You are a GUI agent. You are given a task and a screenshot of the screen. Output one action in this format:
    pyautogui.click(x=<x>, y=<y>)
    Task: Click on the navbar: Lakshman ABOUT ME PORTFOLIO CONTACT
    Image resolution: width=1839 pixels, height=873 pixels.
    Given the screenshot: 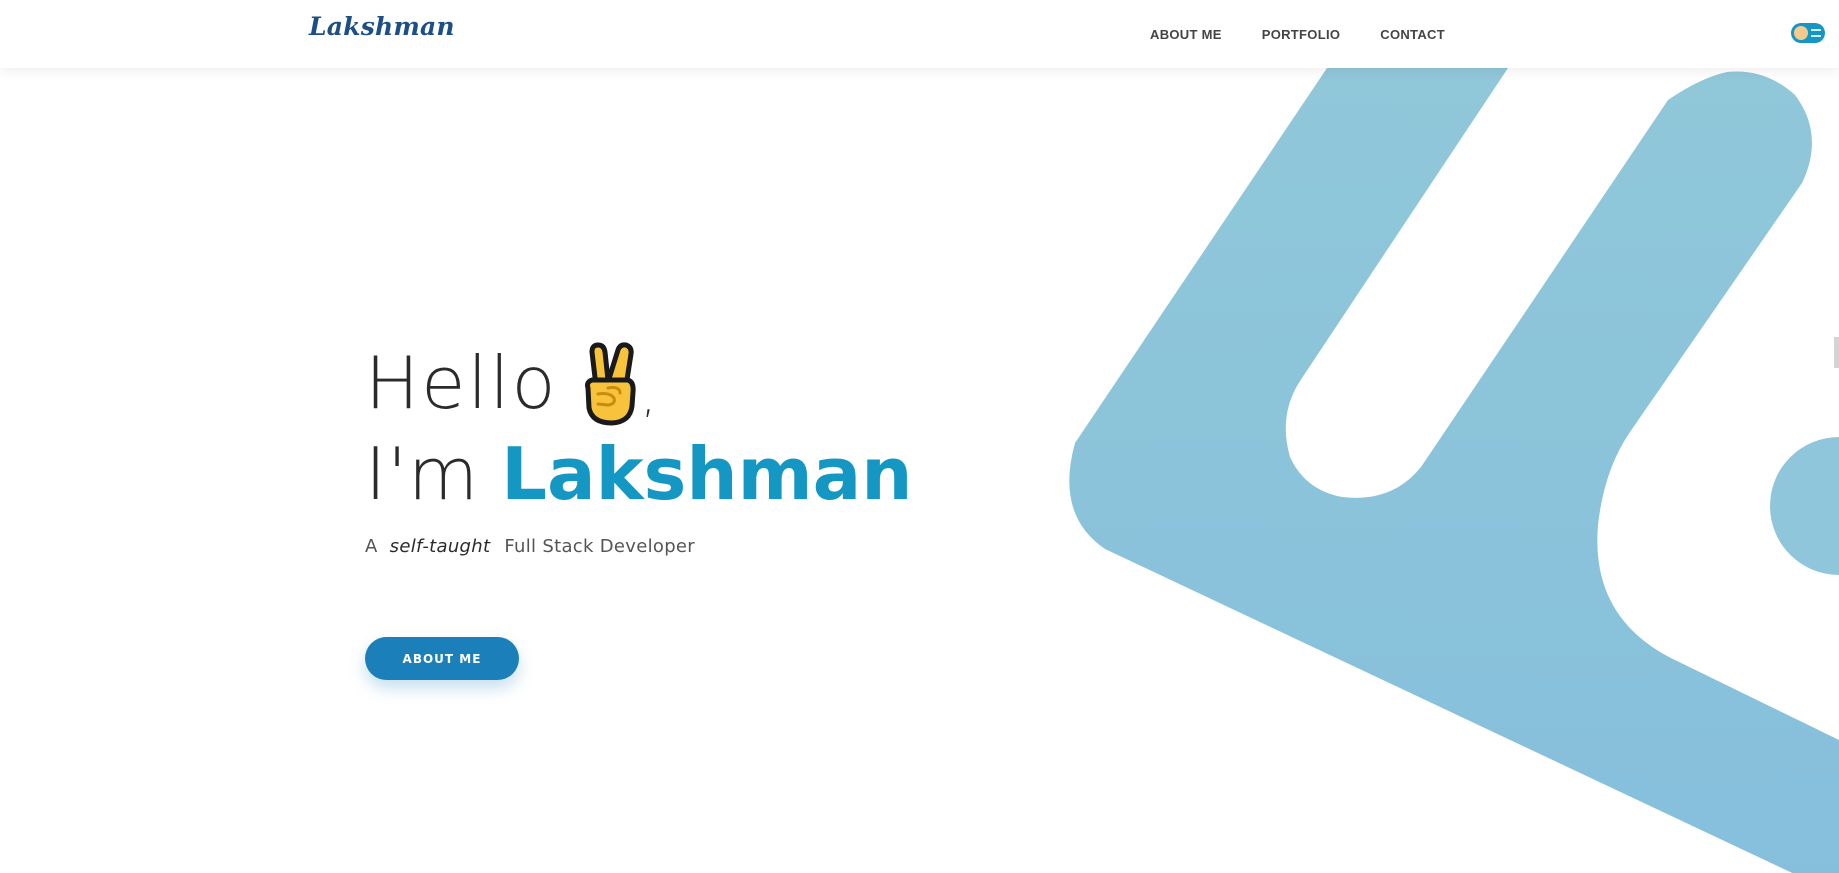 What is the action you would take?
    pyautogui.click(x=919, y=34)
    